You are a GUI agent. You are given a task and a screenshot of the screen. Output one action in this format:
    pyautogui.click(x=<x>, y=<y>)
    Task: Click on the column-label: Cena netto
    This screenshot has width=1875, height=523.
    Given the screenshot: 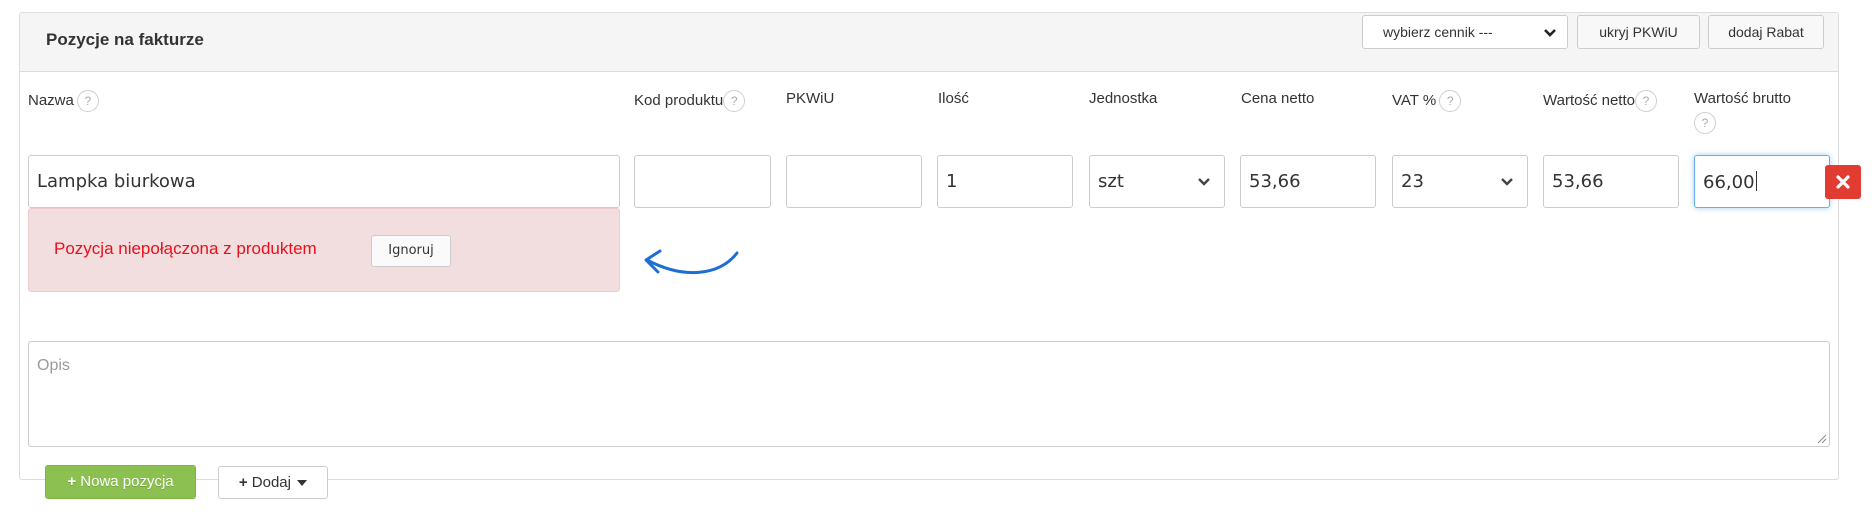 What is the action you would take?
    pyautogui.click(x=1278, y=98)
    